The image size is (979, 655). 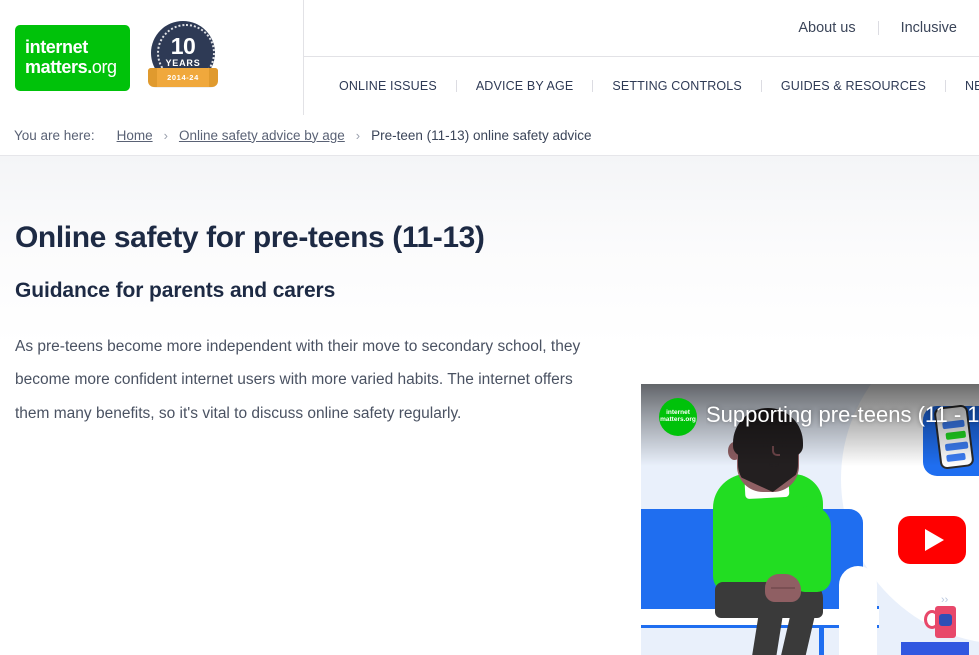 I want to click on logo-line-2: matters.org, so click(x=77, y=66).